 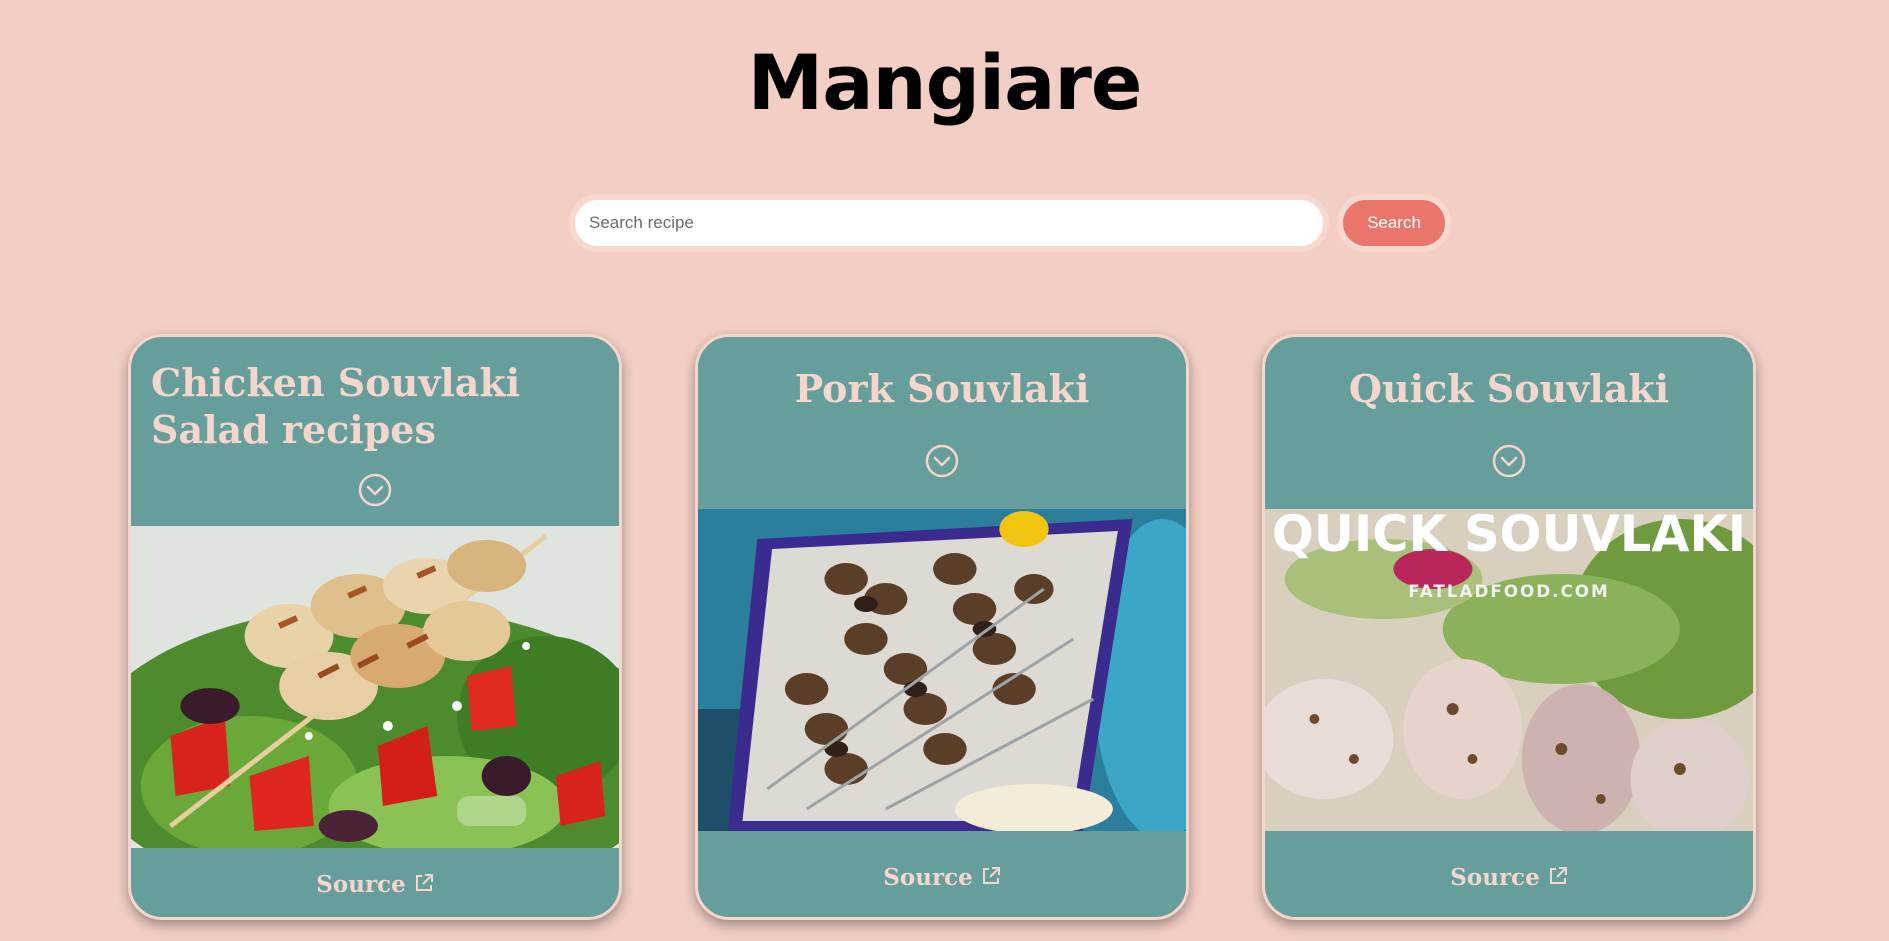 I want to click on search-input, so click(x=949, y=223).